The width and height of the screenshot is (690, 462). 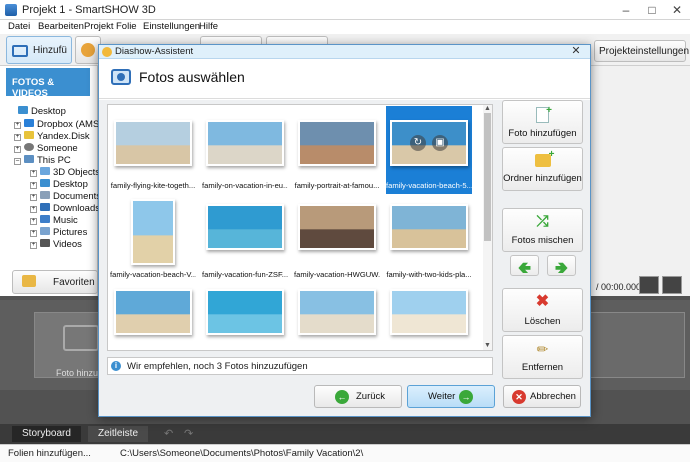 What do you see at coordinates (45, 207) in the screenshot?
I see `downloads-icon` at bounding box center [45, 207].